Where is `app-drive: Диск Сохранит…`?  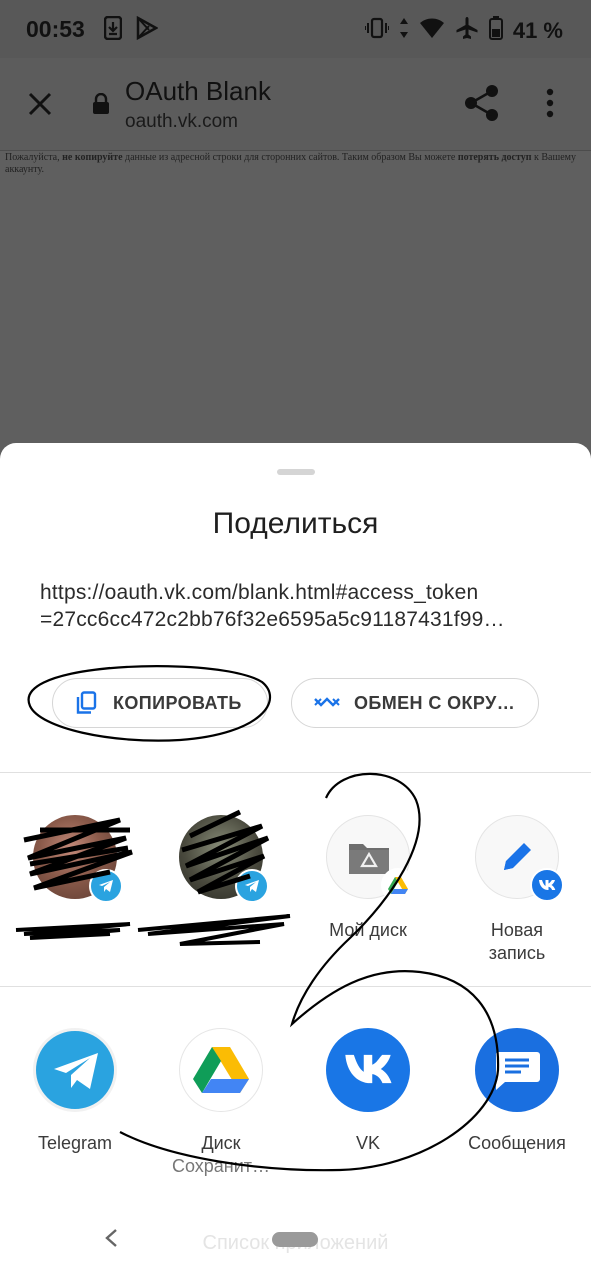 app-drive: Диск Сохранит… is located at coordinates (221, 1102).